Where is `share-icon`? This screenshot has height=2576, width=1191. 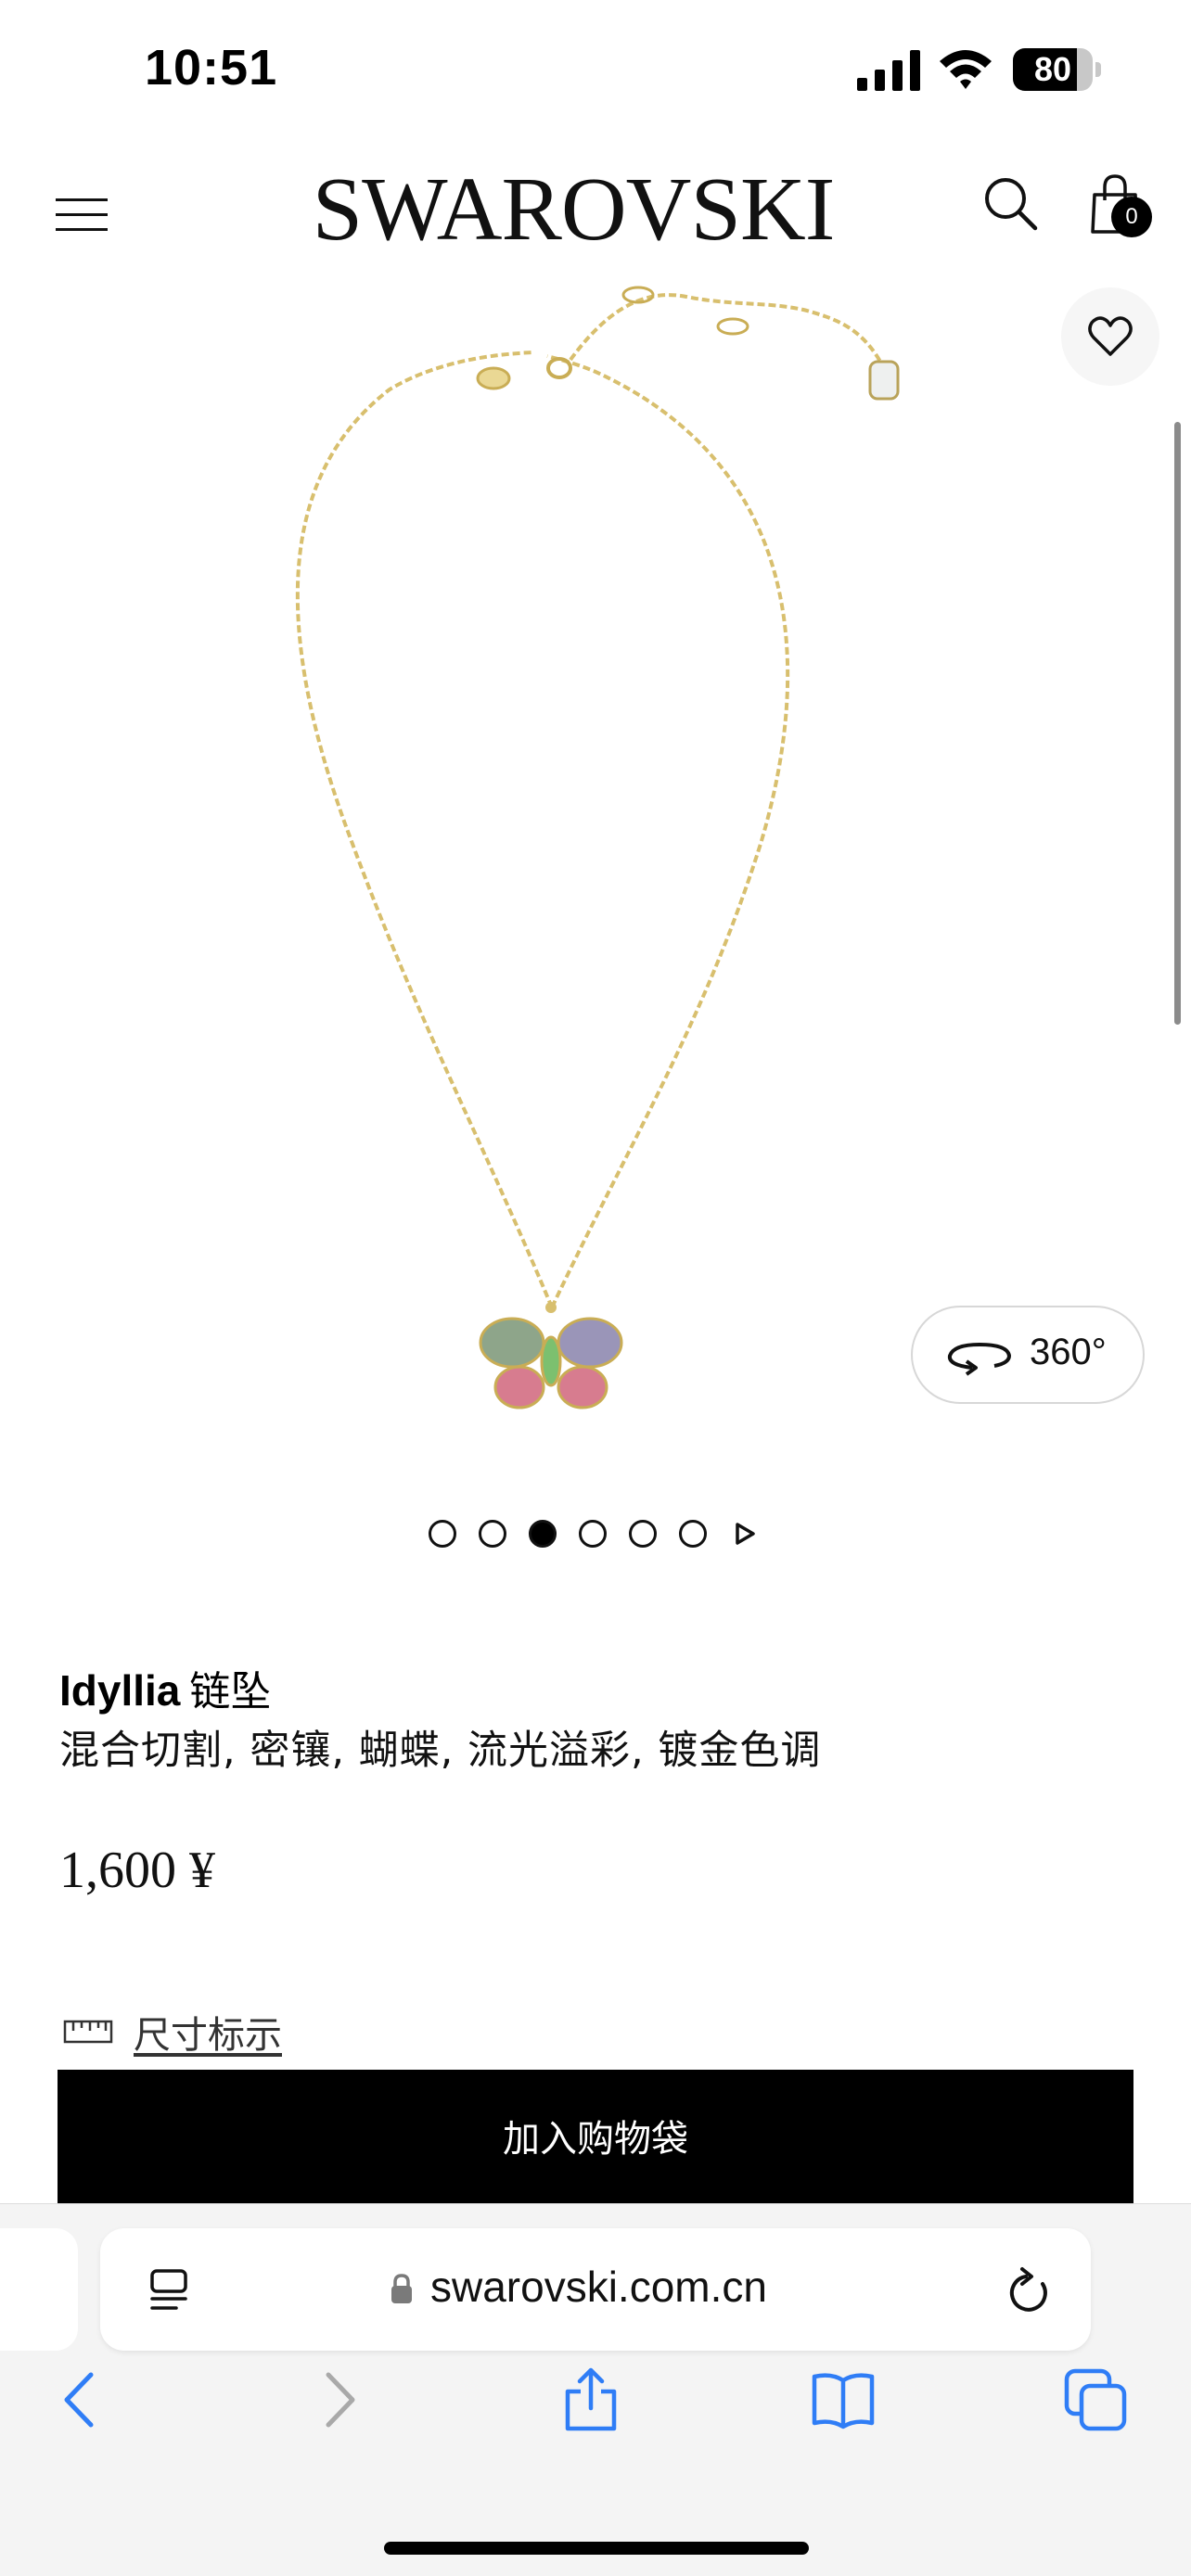 share-icon is located at coordinates (590, 2399).